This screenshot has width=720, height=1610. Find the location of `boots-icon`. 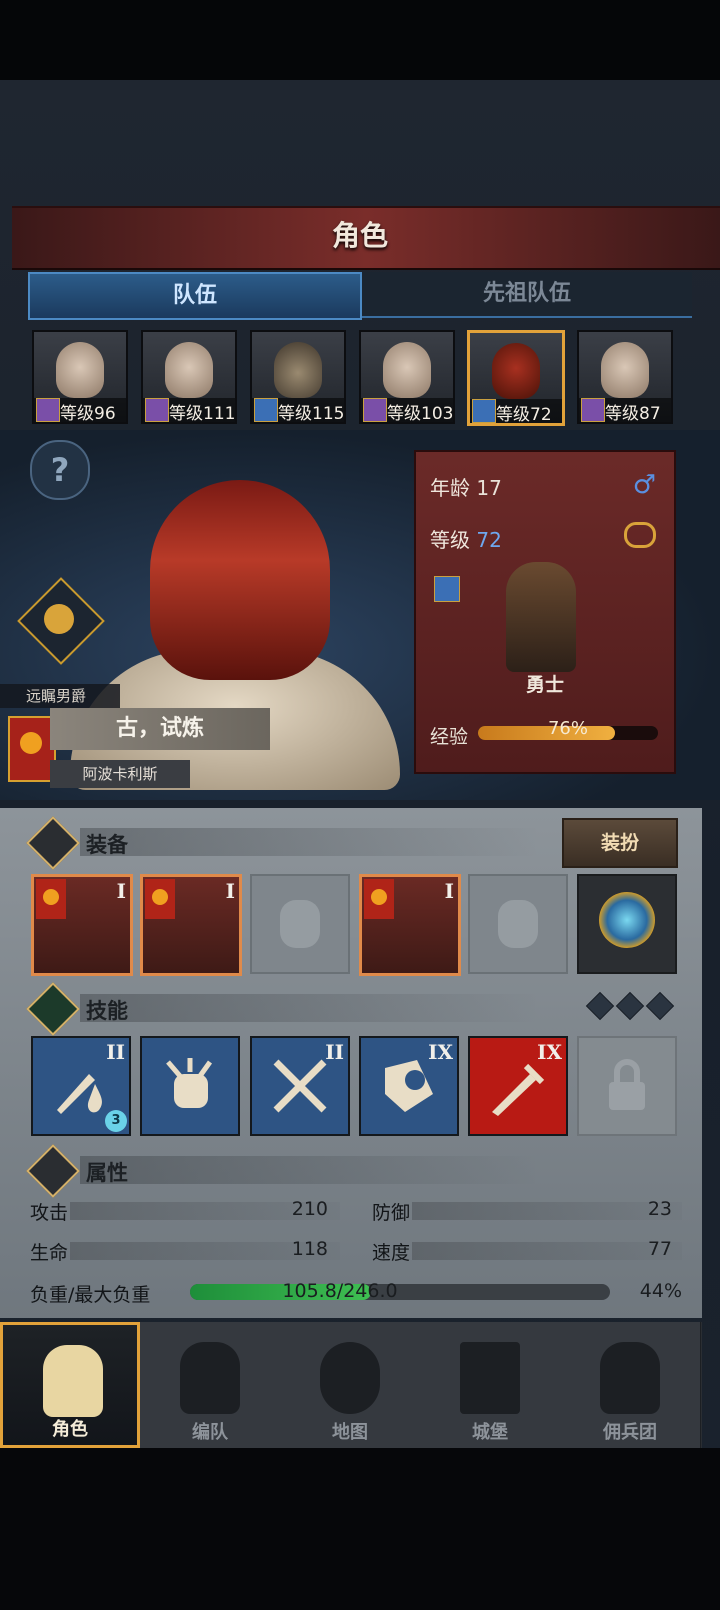

boots-icon is located at coordinates (518, 924).